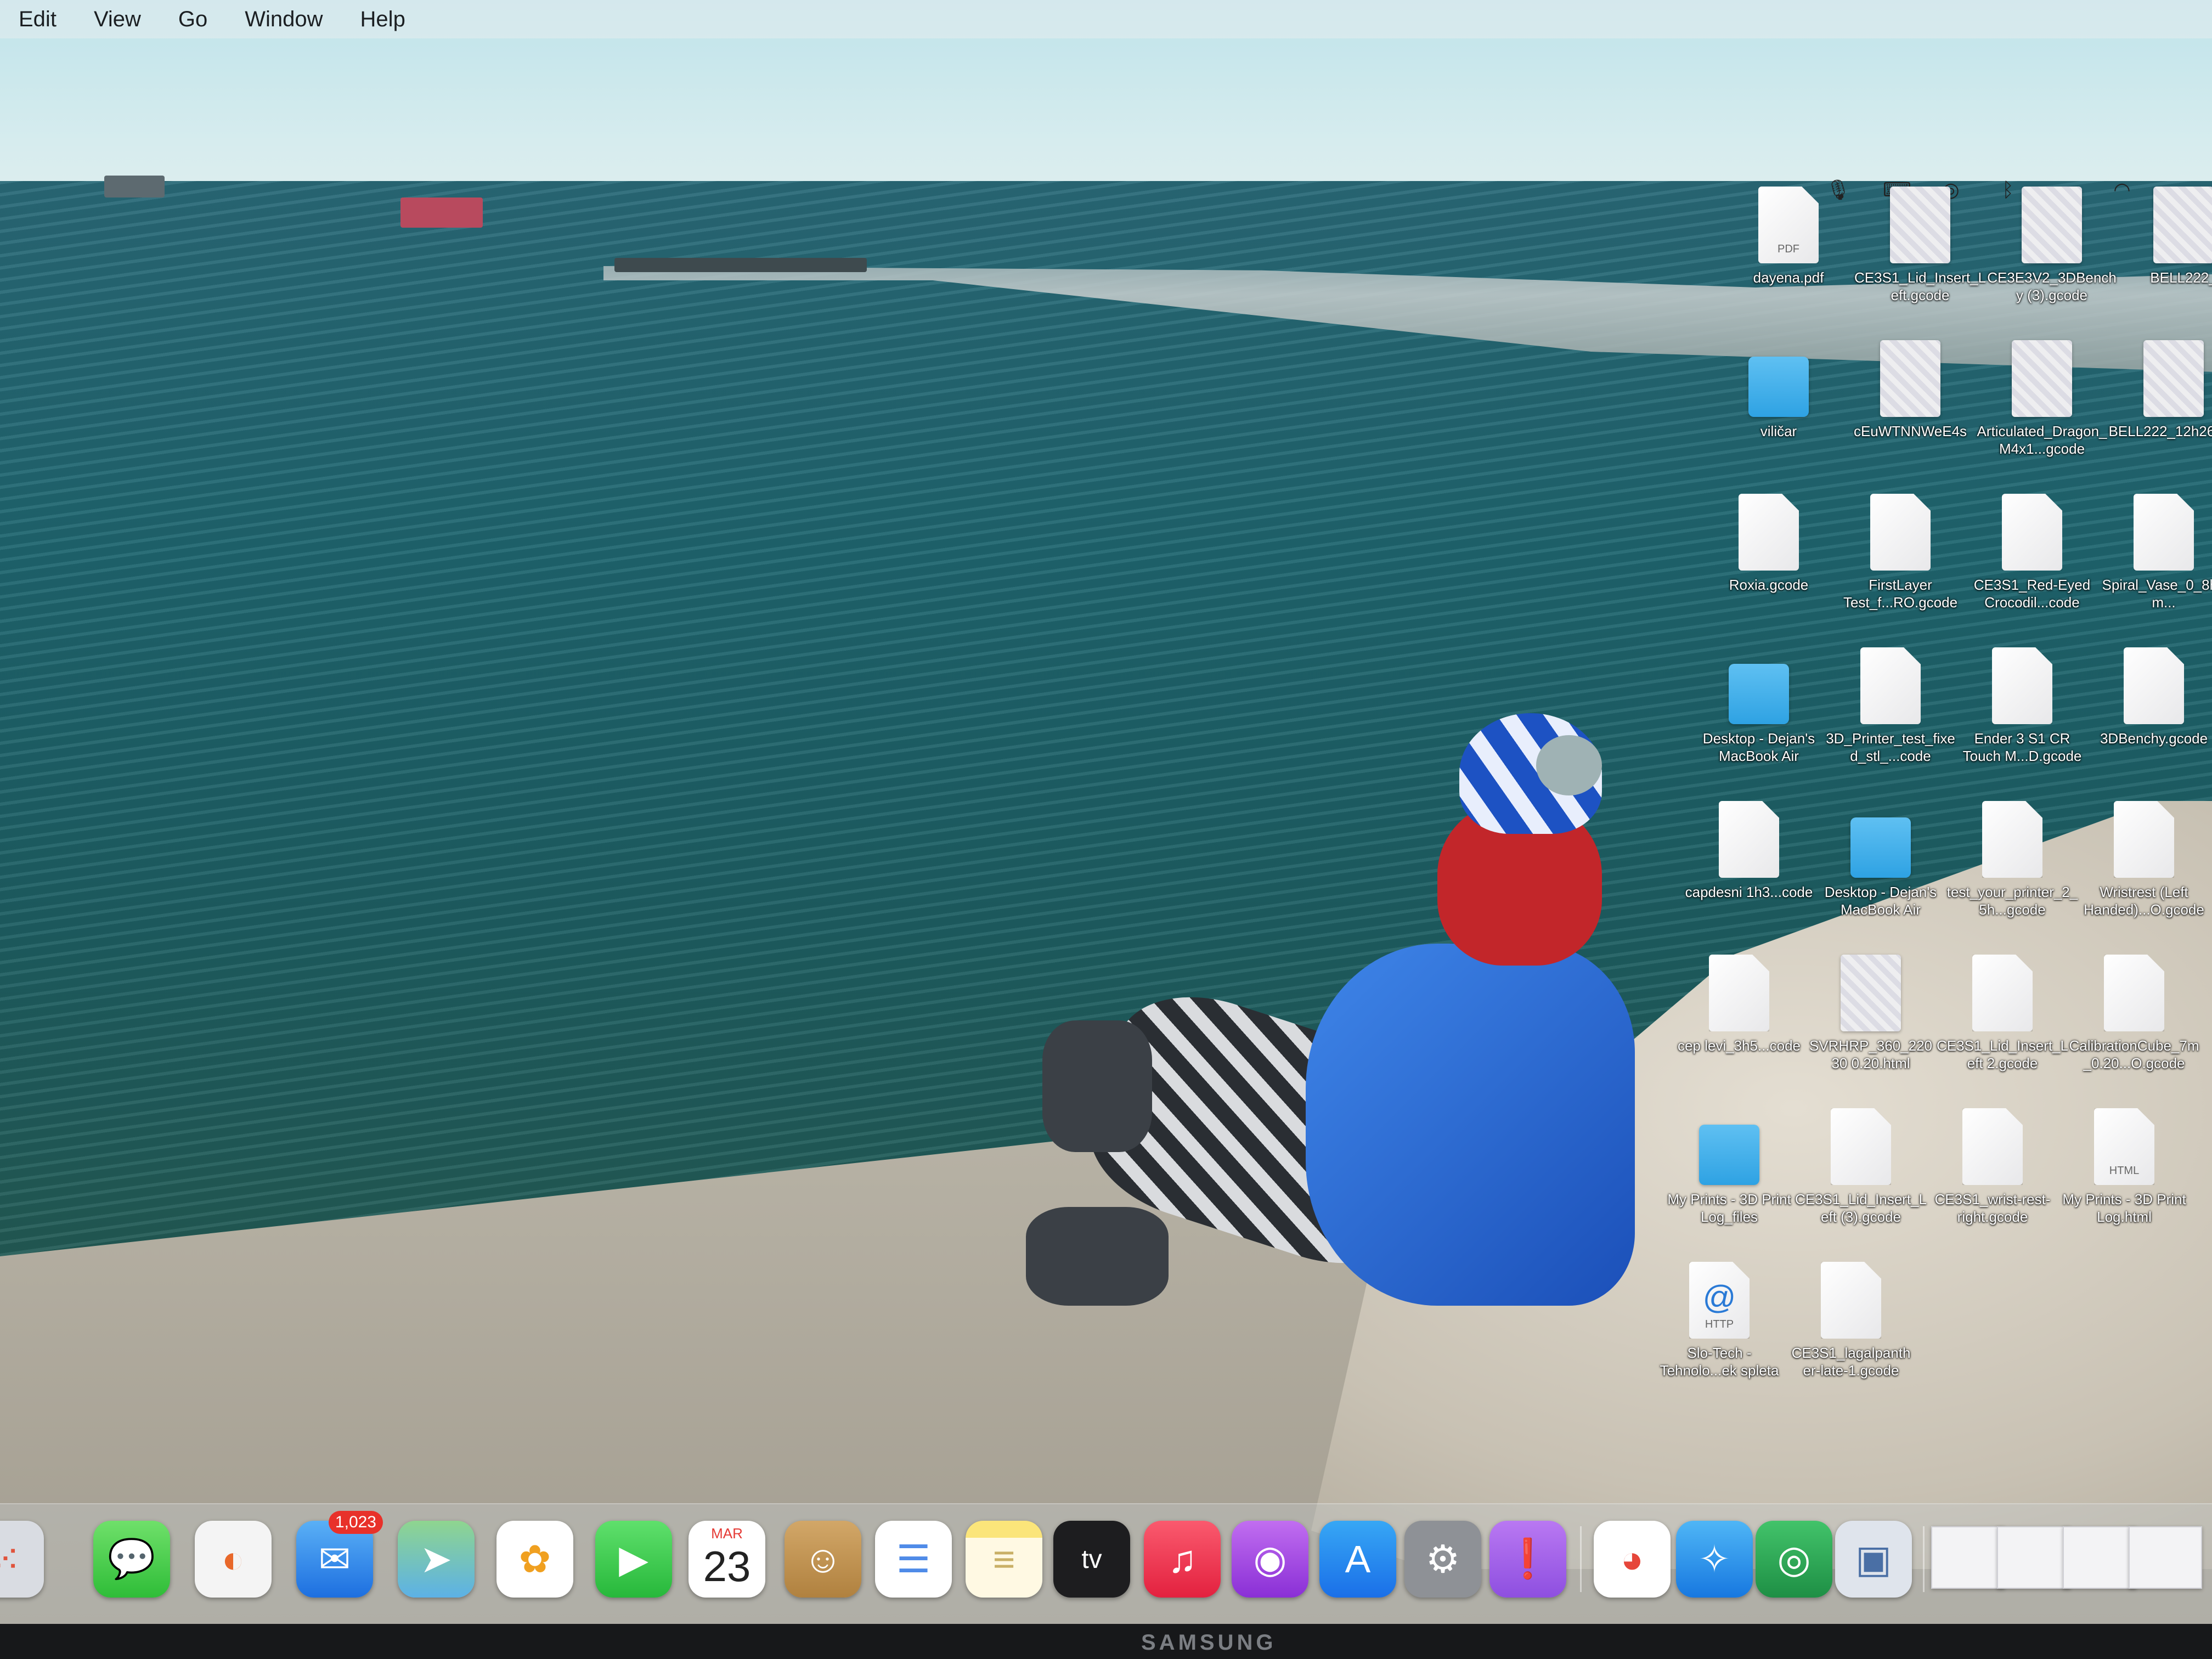 The height and width of the screenshot is (1659, 2212). What do you see at coordinates (727, 1534) in the screenshot?
I see `calendar-month: MAR` at bounding box center [727, 1534].